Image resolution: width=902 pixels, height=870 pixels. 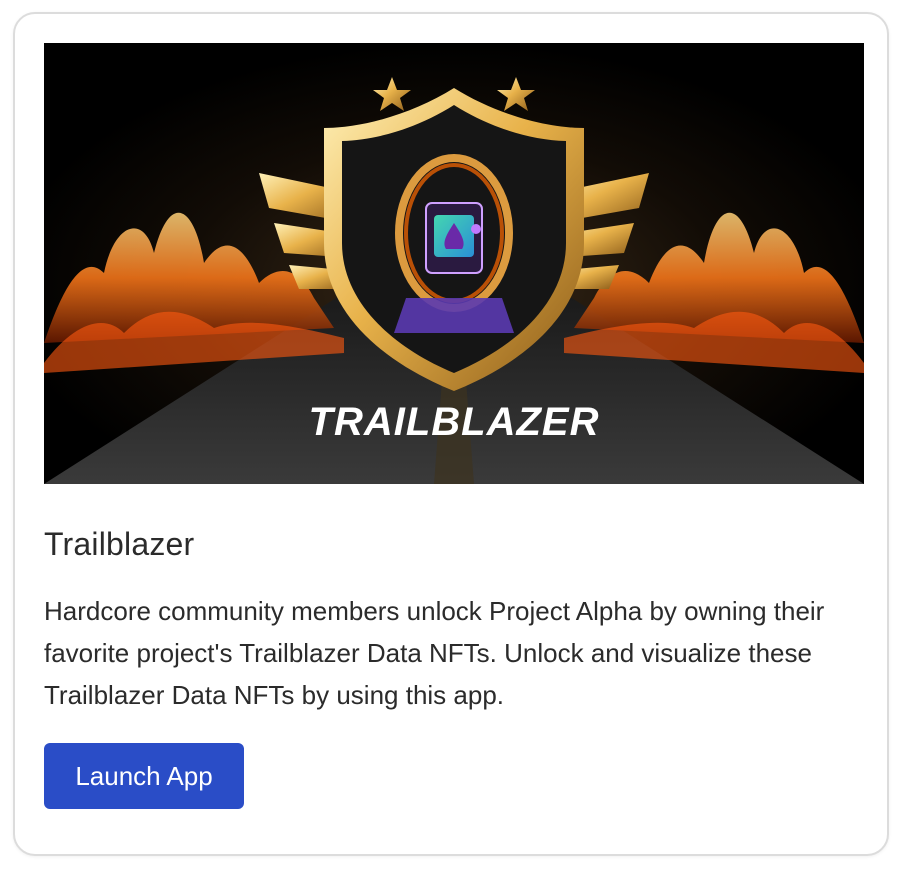 I want to click on card-title: Trailblazer, so click(x=119, y=544).